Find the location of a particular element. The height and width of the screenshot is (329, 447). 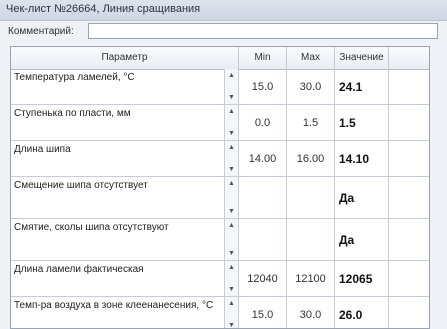

param-cell: Смещение шипа отсутствует is located at coordinates (118, 197).